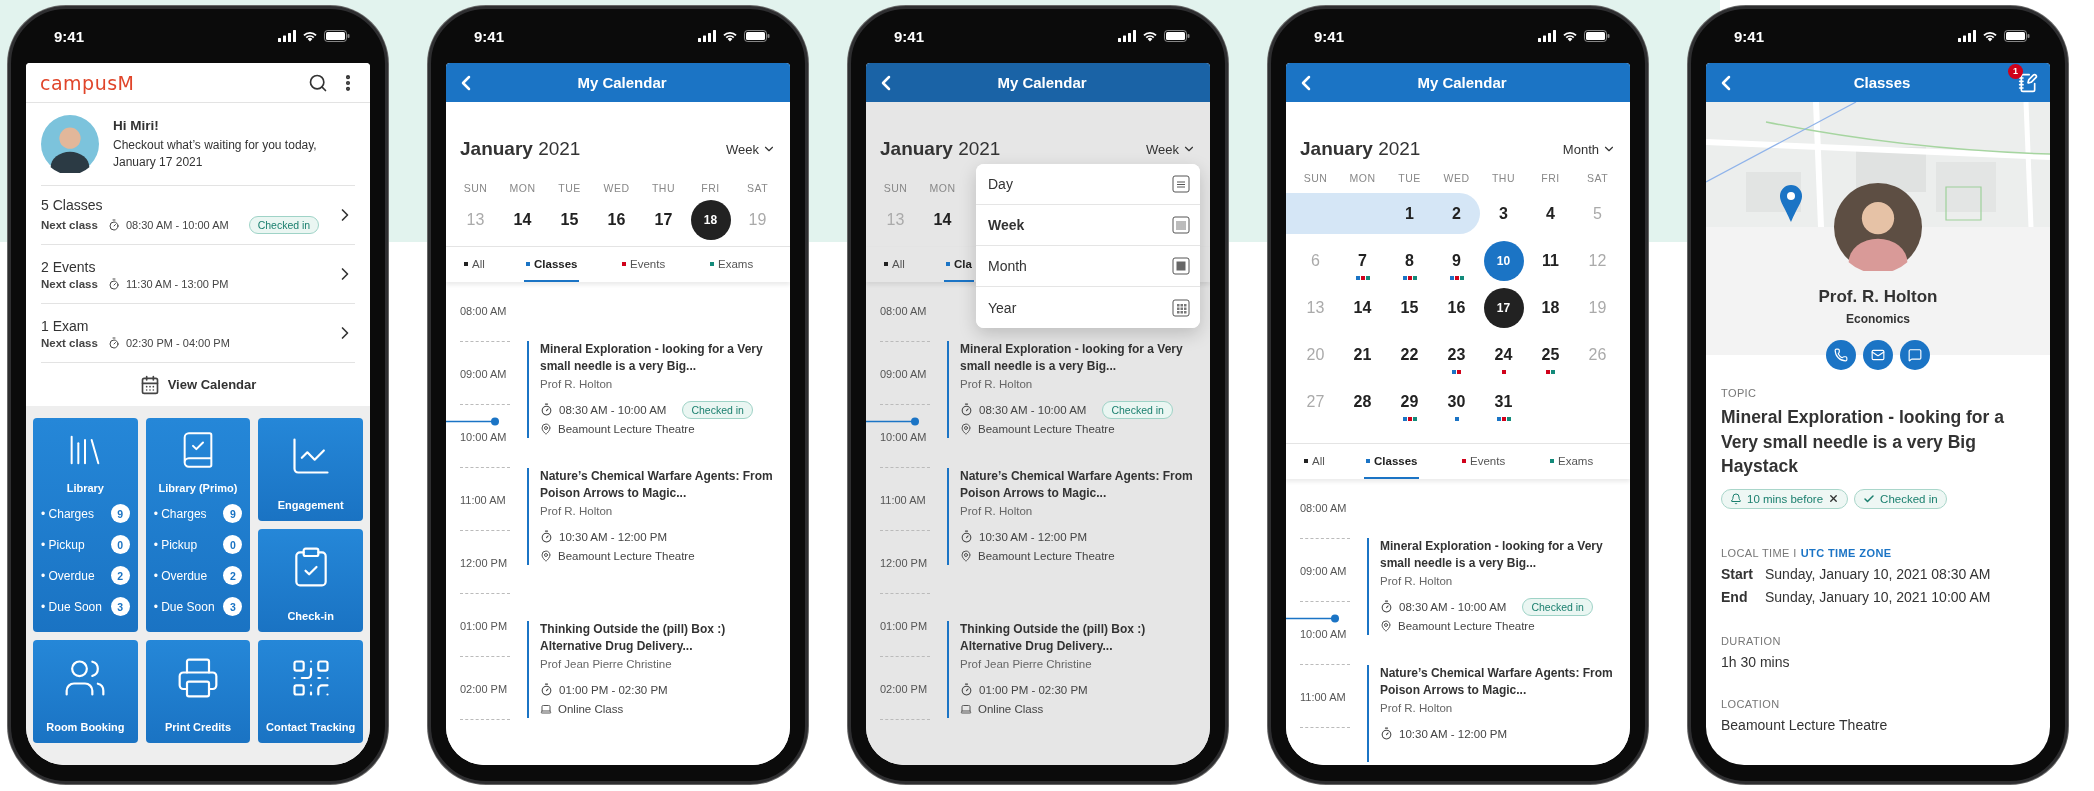 This screenshot has height=791, width=2094. Describe the element at coordinates (1409, 213) in the screenshot. I see `date-button: 1` at that location.